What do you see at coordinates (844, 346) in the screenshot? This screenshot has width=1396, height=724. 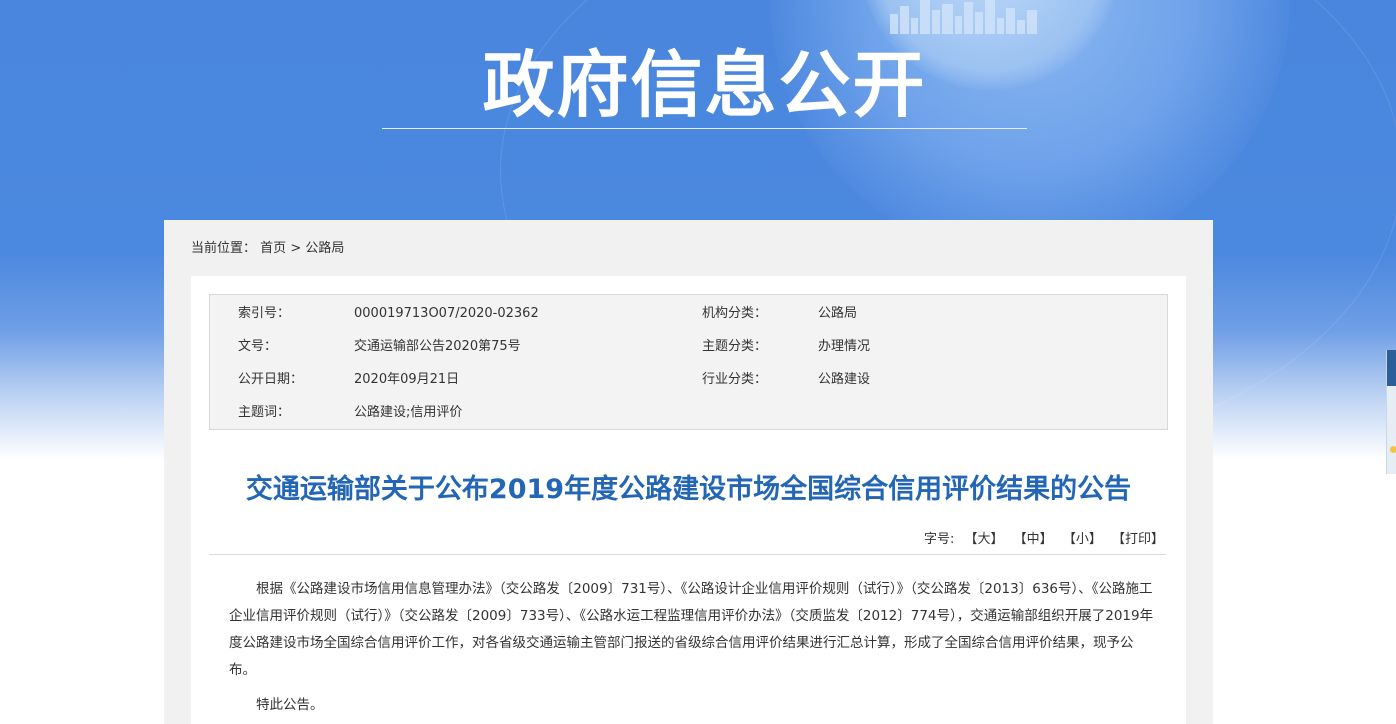 I see `meta-topic-value: 办理情况` at bounding box center [844, 346].